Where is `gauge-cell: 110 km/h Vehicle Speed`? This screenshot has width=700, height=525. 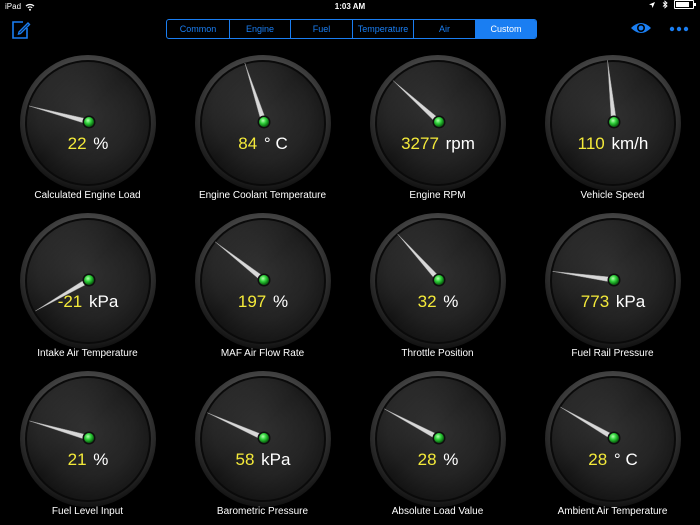 gauge-cell: 110 km/h Vehicle Speed is located at coordinates (612, 125).